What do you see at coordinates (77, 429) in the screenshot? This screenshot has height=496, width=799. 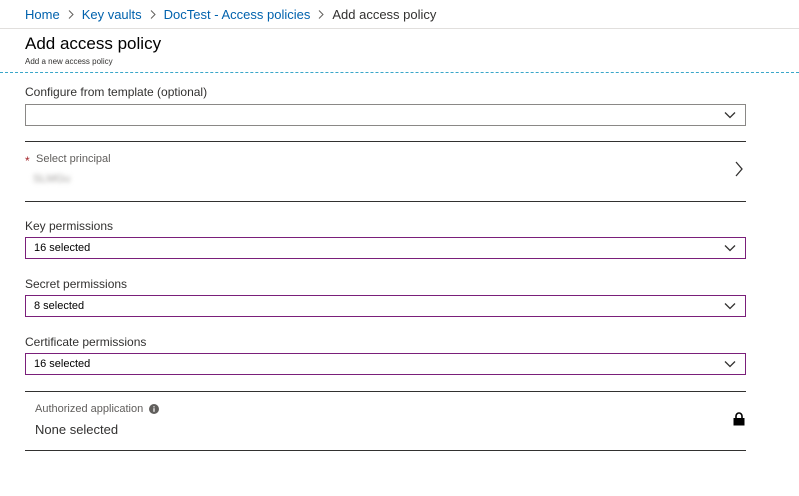 I see `authorized-application-value: None selected` at bounding box center [77, 429].